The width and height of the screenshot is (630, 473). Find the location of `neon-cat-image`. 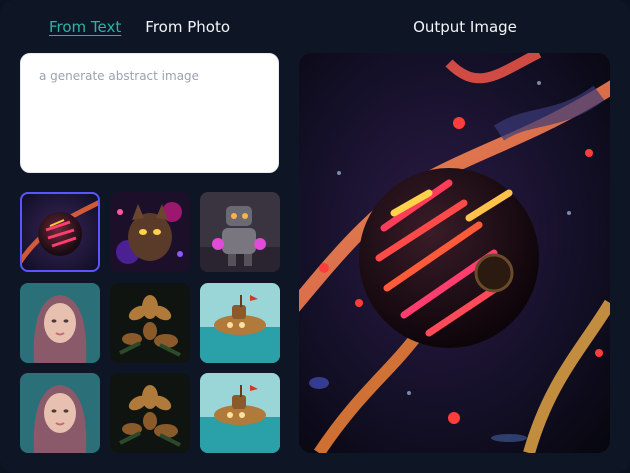

neon-cat-image is located at coordinates (150, 232).